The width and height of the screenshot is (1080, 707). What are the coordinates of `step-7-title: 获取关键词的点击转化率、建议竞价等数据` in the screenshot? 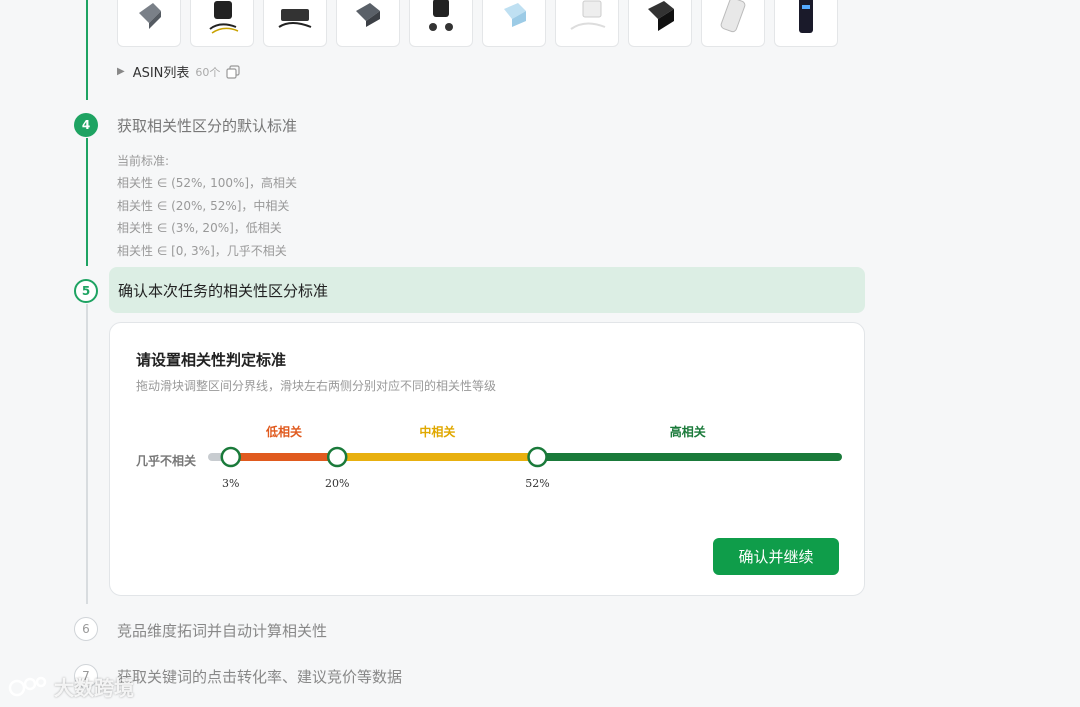 It's located at (260, 677).